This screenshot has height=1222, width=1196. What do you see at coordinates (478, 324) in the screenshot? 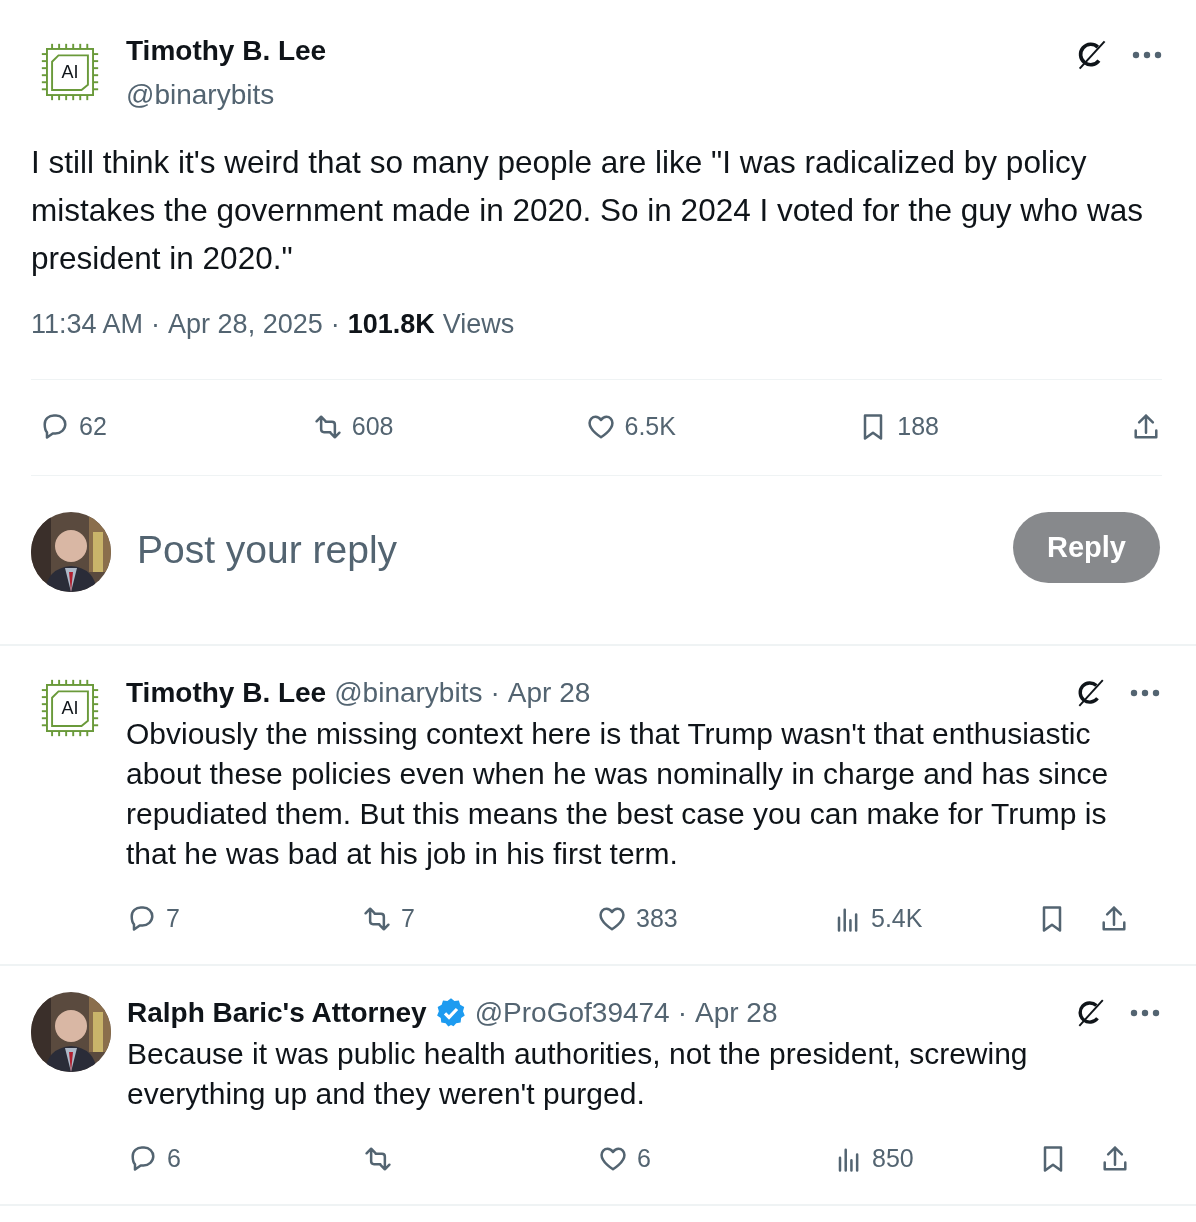
I see `views-label: Views` at bounding box center [478, 324].